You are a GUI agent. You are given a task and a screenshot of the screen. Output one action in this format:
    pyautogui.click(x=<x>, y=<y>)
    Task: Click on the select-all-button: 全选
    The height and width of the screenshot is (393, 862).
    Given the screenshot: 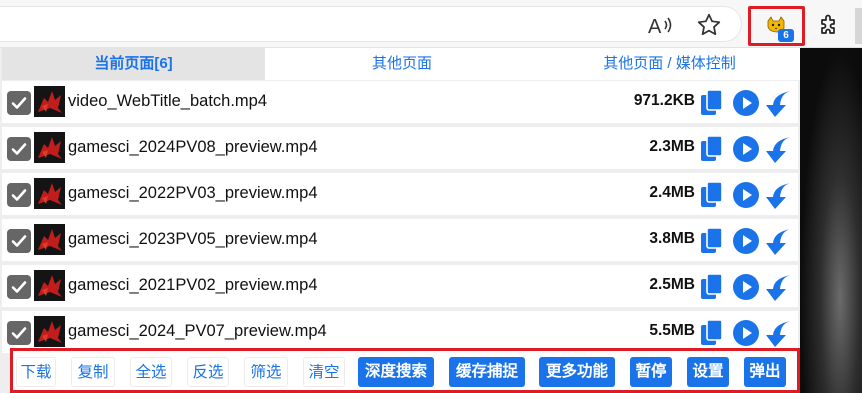 What is the action you would take?
    pyautogui.click(x=151, y=372)
    